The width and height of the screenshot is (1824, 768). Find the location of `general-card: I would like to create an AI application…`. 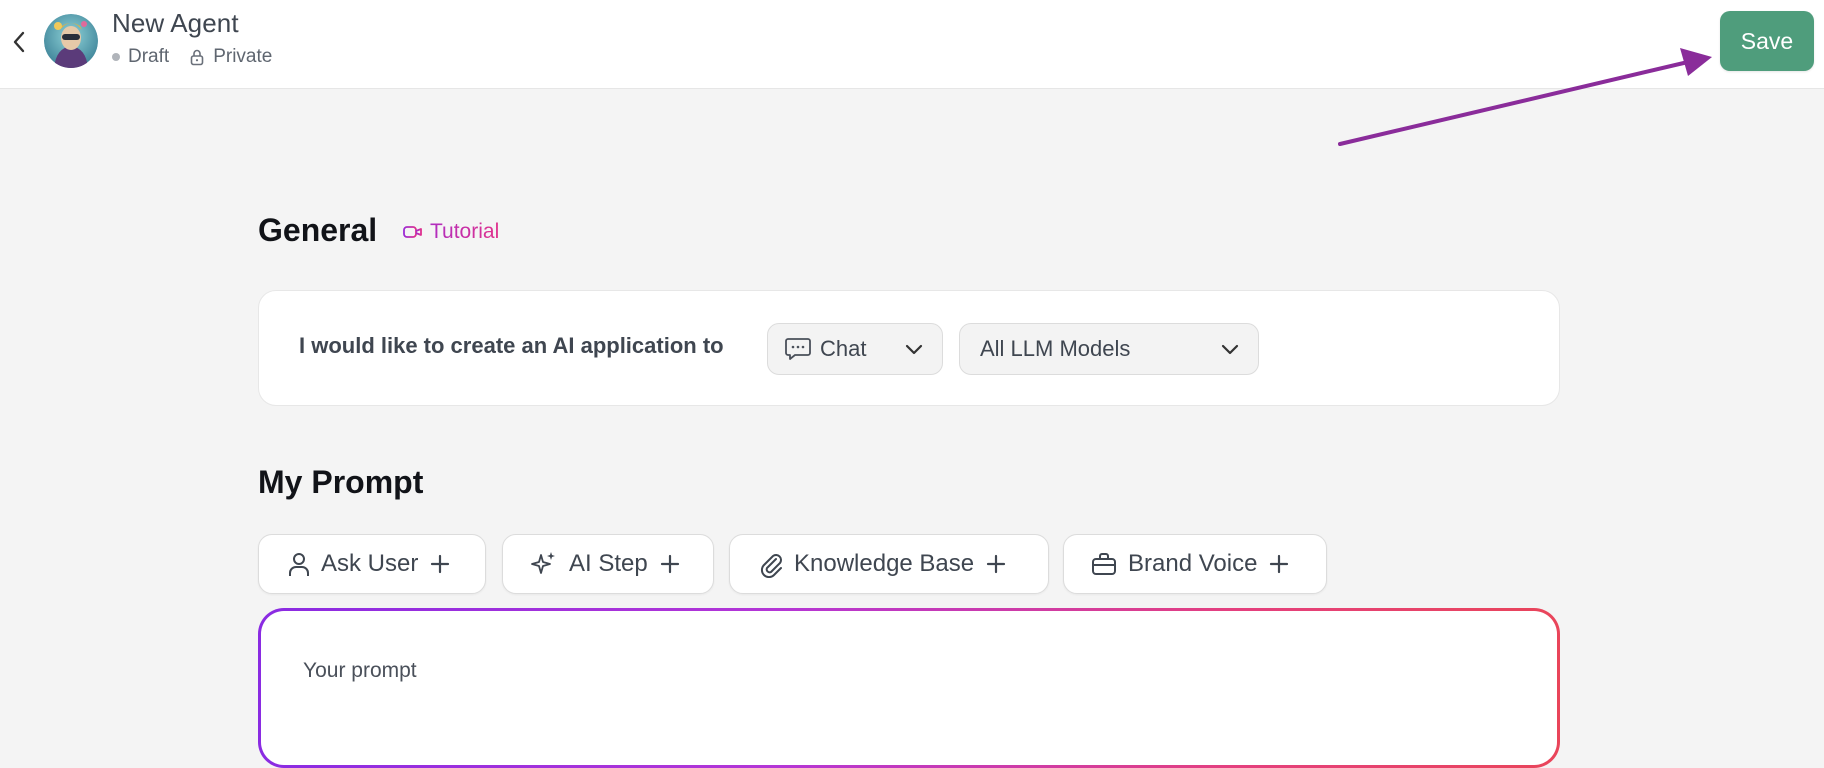

general-card: I would like to create an AI application… is located at coordinates (909, 348).